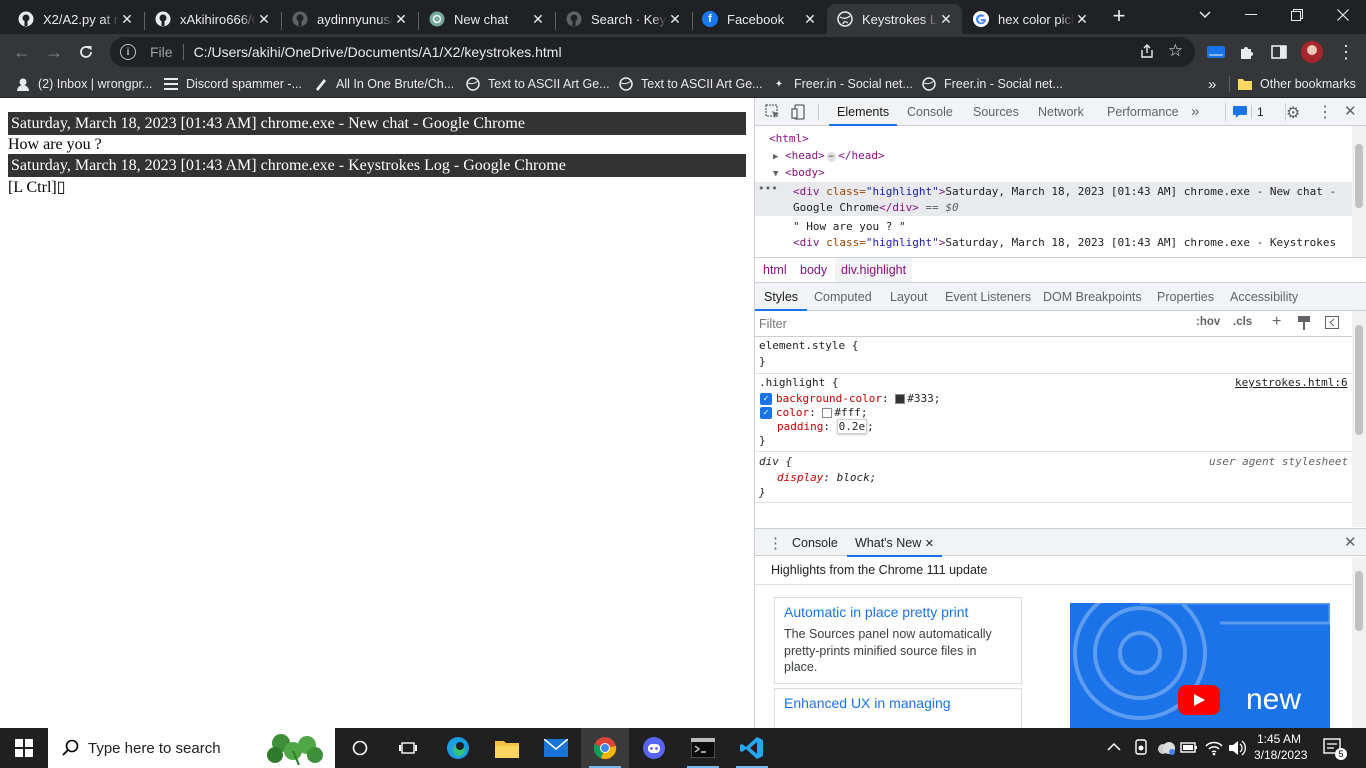 This screenshot has width=1366, height=768. Describe the element at coordinates (852, 426) in the screenshot. I see `padding-value-editor: 0.2e` at that location.